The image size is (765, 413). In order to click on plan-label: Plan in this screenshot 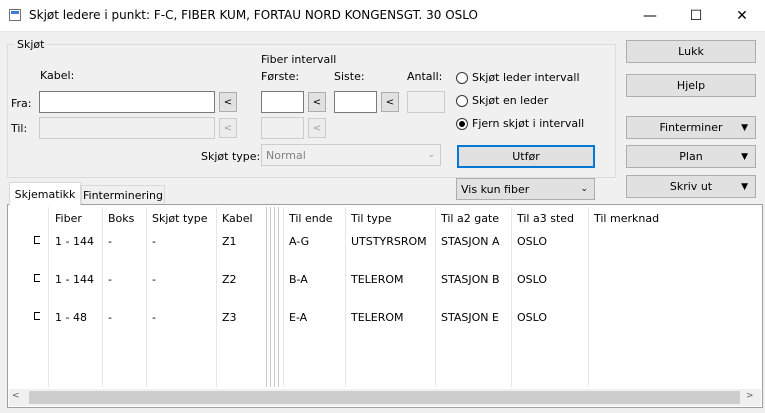, I will do `click(691, 156)`.